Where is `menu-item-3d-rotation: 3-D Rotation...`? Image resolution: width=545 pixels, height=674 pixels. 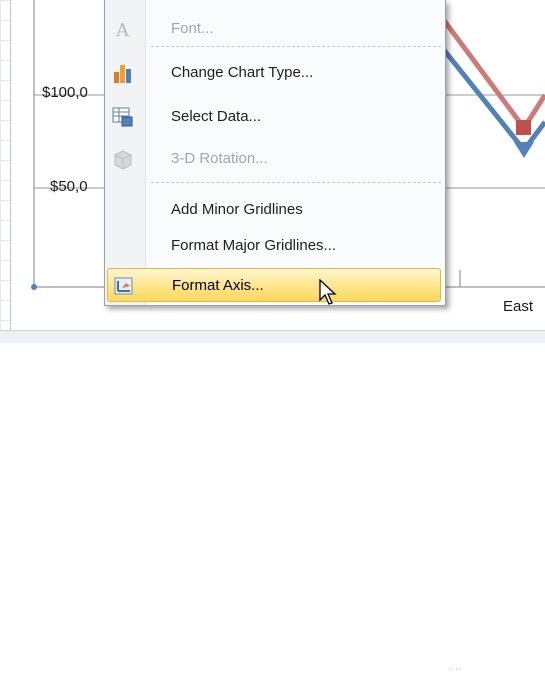 menu-item-3d-rotation: 3-D Rotation... is located at coordinates (275, 159).